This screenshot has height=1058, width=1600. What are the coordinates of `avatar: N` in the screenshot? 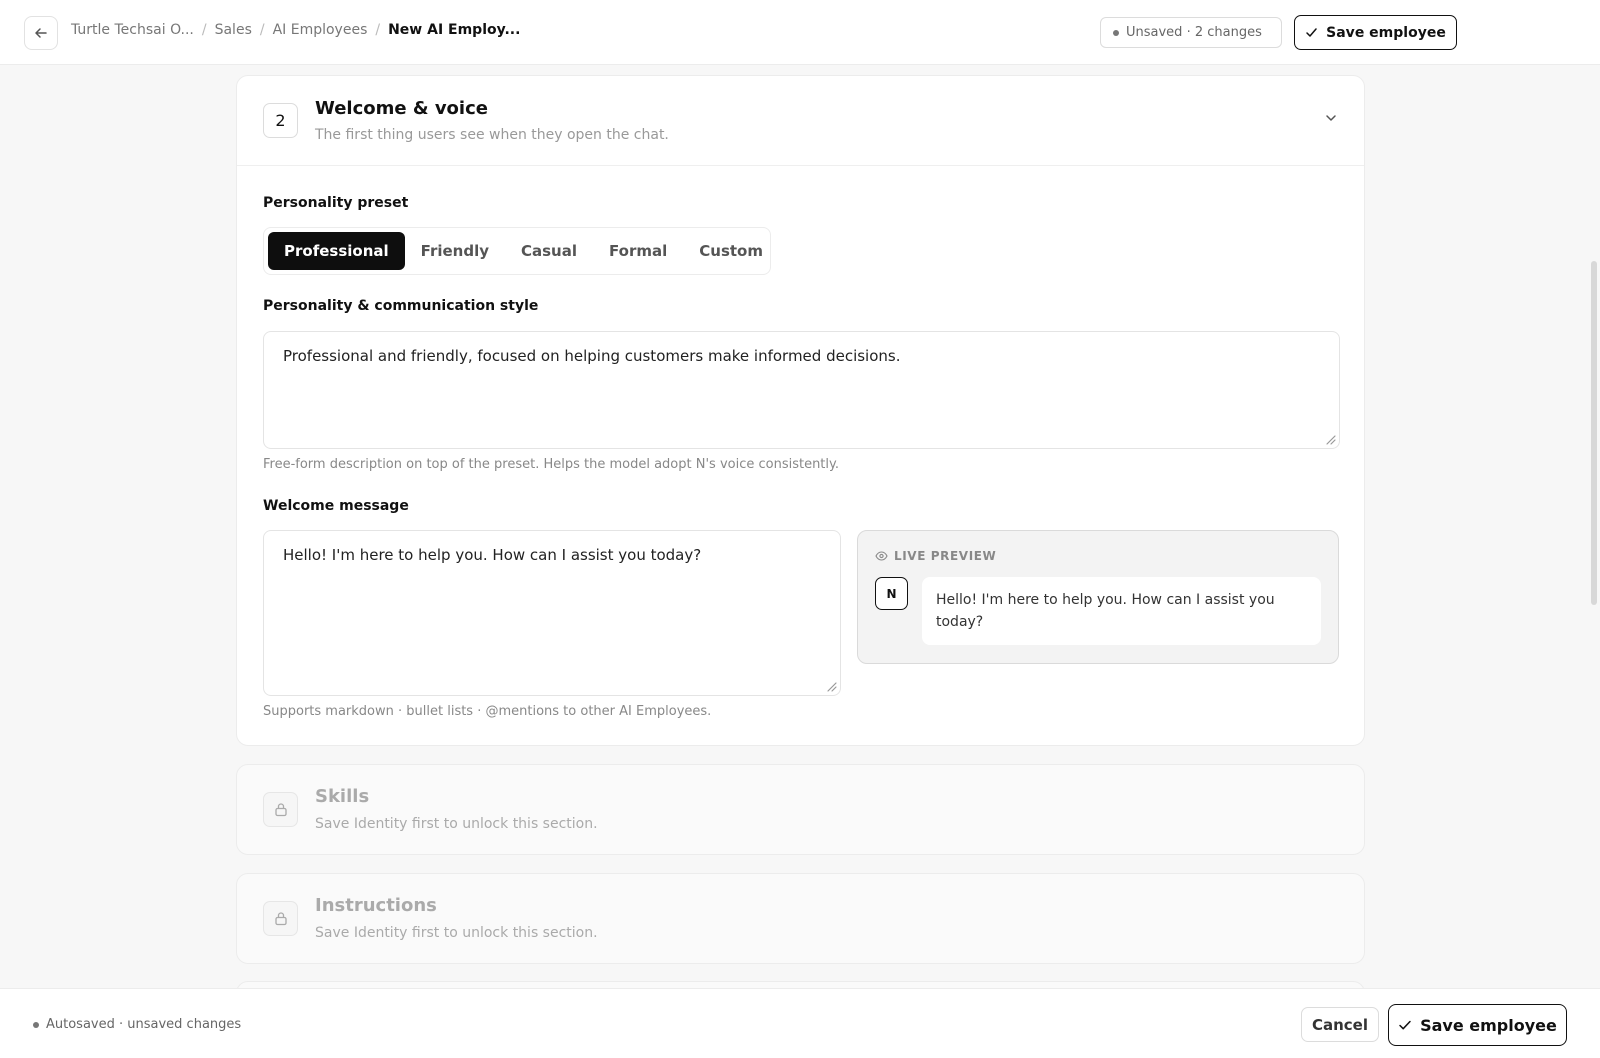 It's located at (891, 593).